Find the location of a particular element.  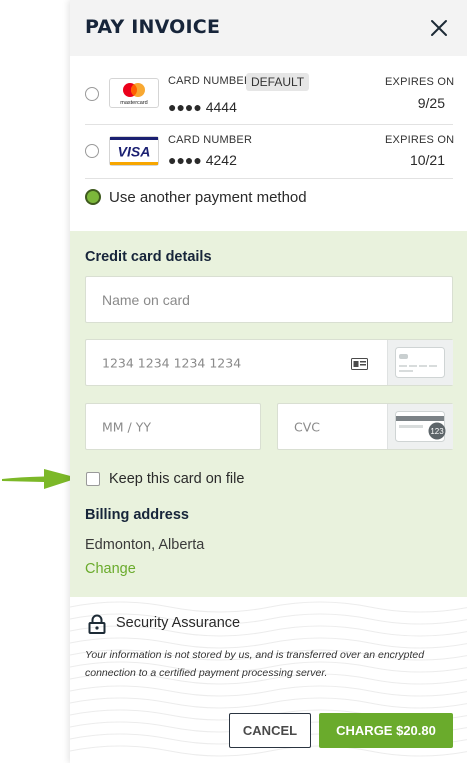

mastercard-wordmark: mastercard is located at coordinates (134, 103).